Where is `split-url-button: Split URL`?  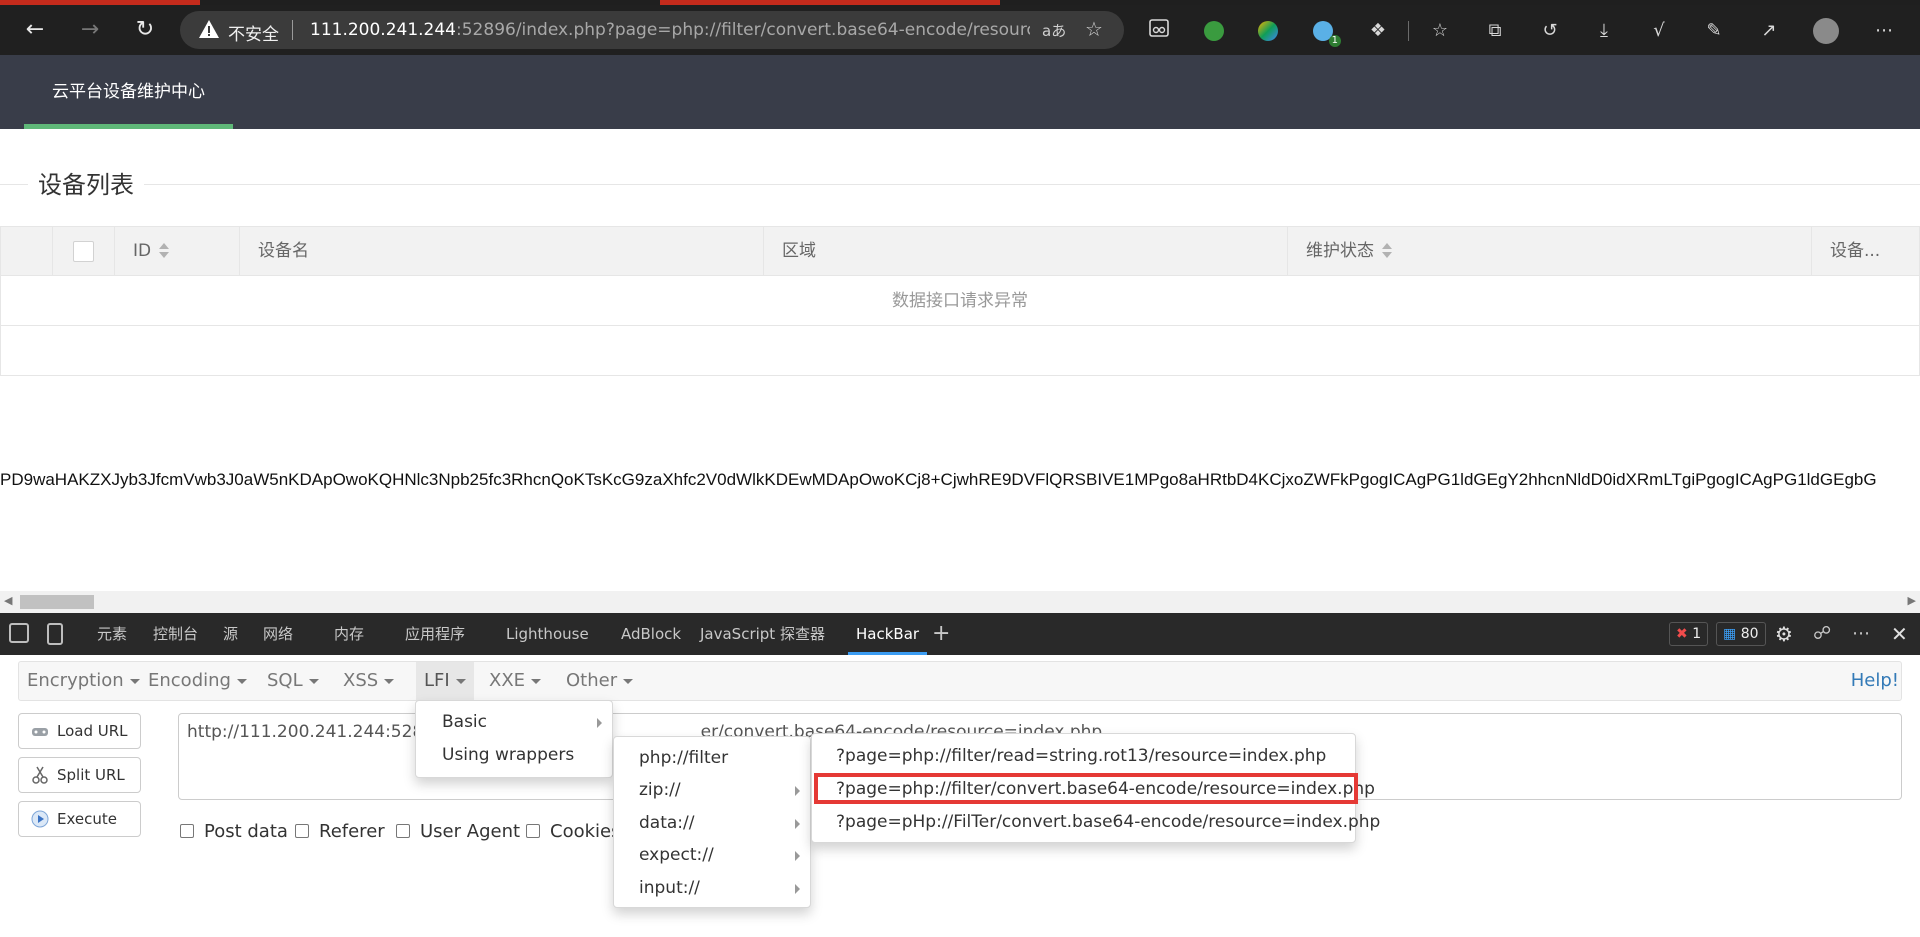 split-url-button: Split URL is located at coordinates (79, 775).